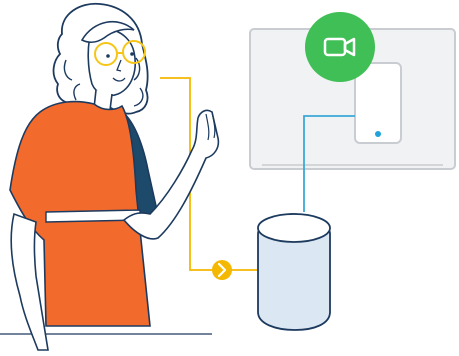  Describe the element at coordinates (294, 272) in the screenshot. I see `smart-speaker` at that location.